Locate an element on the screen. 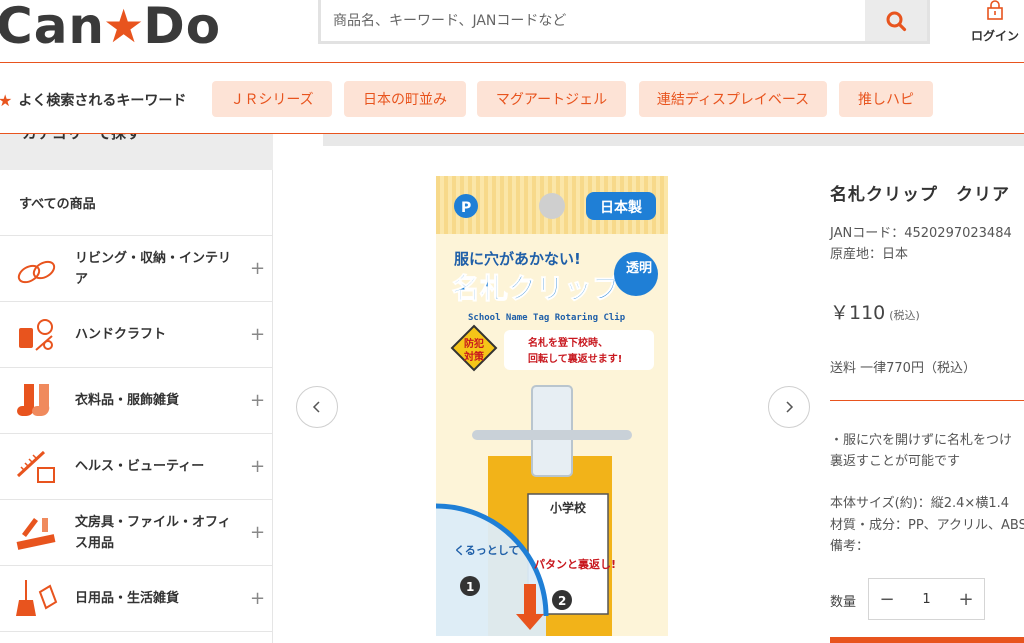 Image resolution: width=1024 pixels, height=643 pixels. tab-strip is located at coordinates (673, 140).